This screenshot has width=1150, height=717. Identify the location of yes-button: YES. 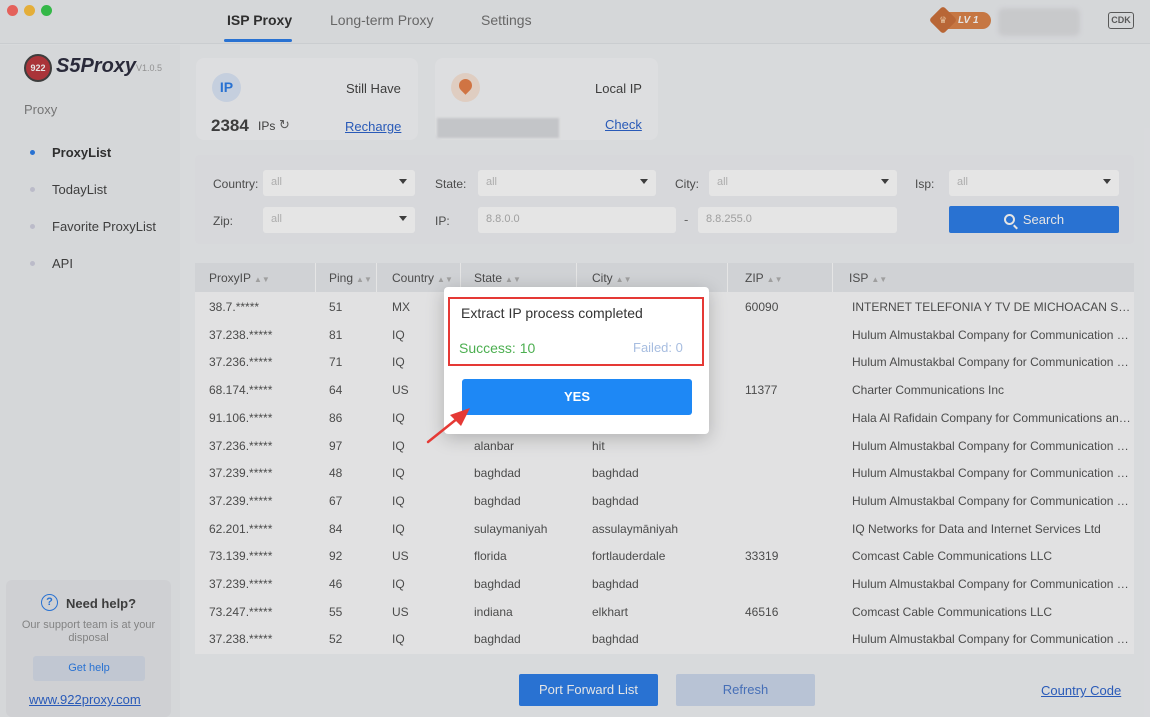
(577, 397).